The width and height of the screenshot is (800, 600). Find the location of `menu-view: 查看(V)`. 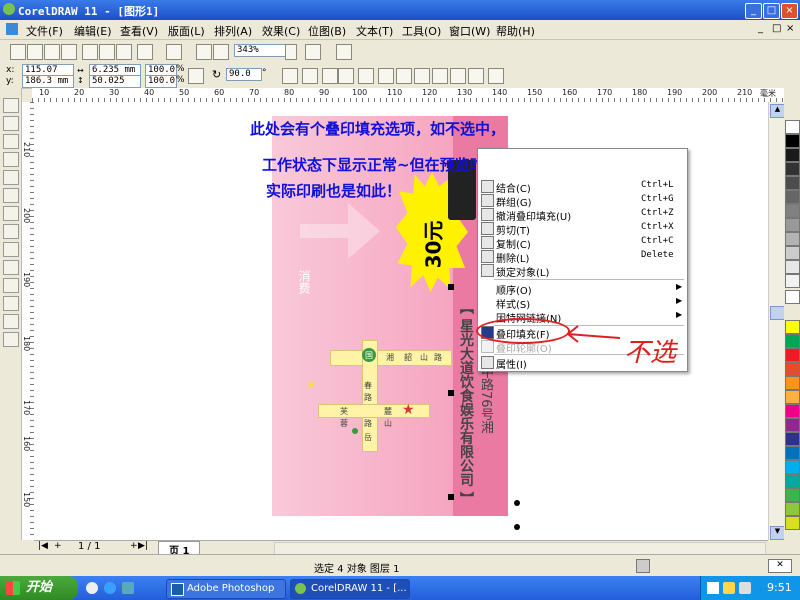

menu-view: 查看(V) is located at coordinates (139, 31).